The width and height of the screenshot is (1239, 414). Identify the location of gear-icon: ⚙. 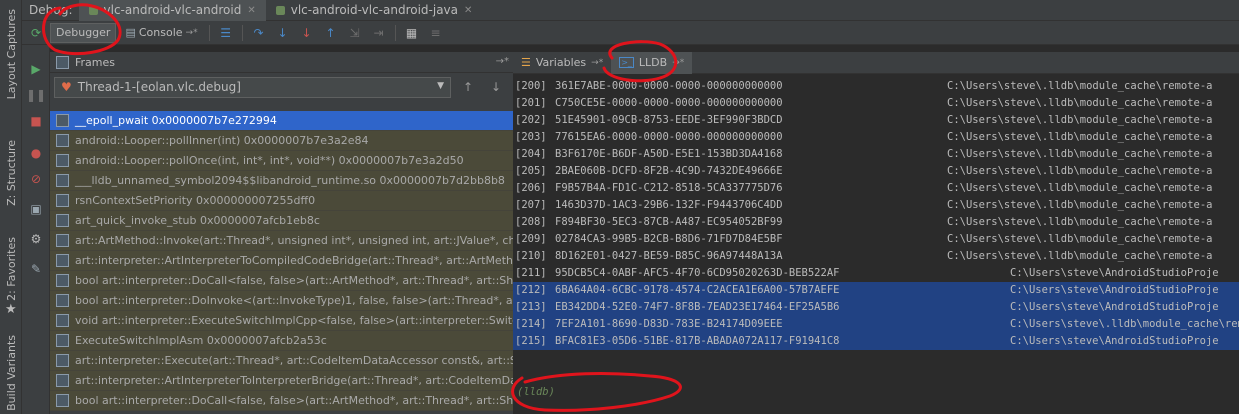
(36, 239).